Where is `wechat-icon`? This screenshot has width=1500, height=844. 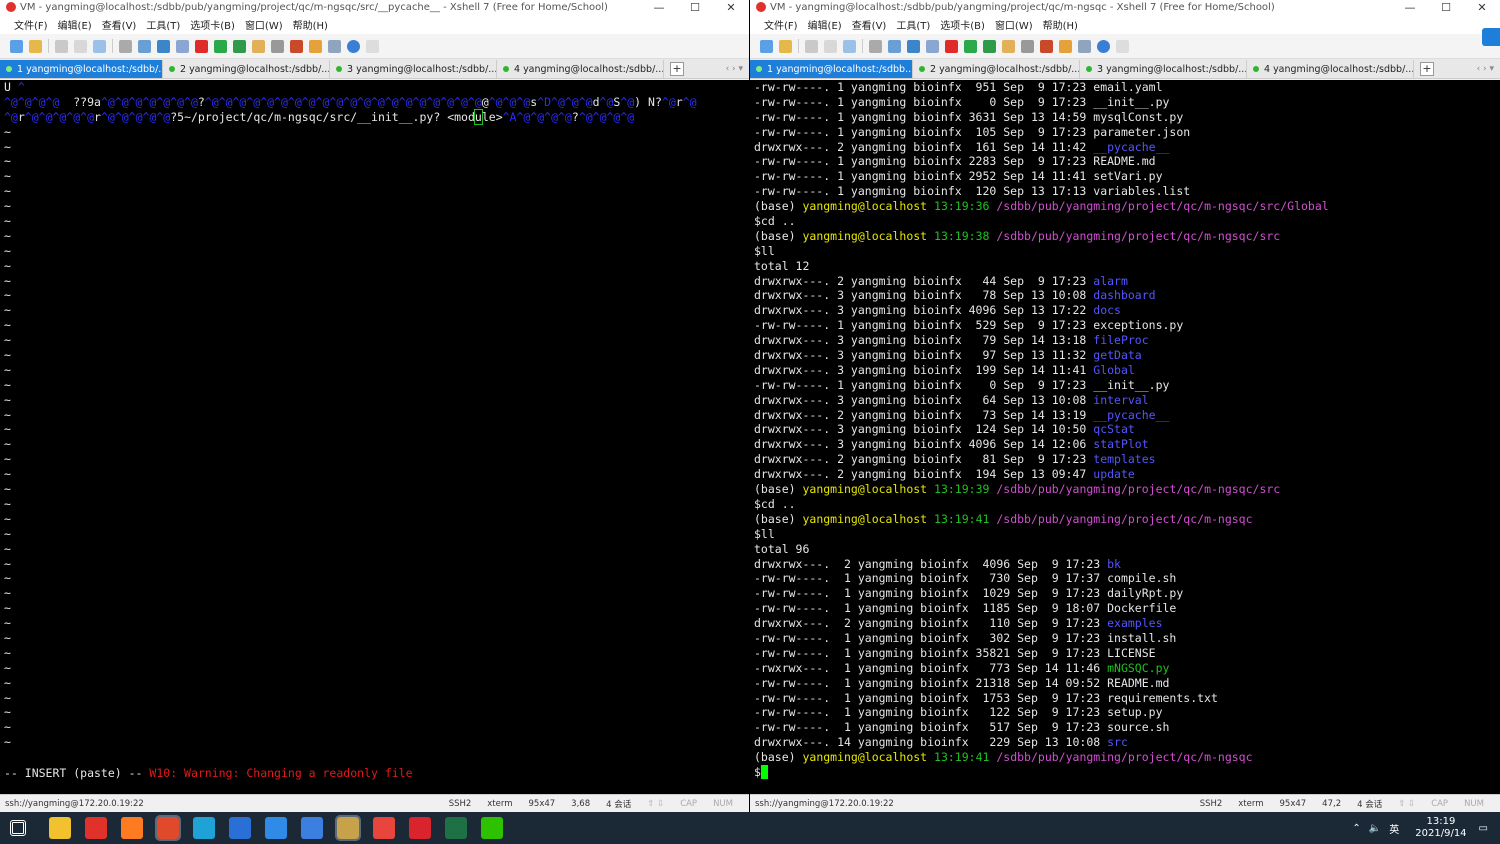 wechat-icon is located at coordinates (492, 828).